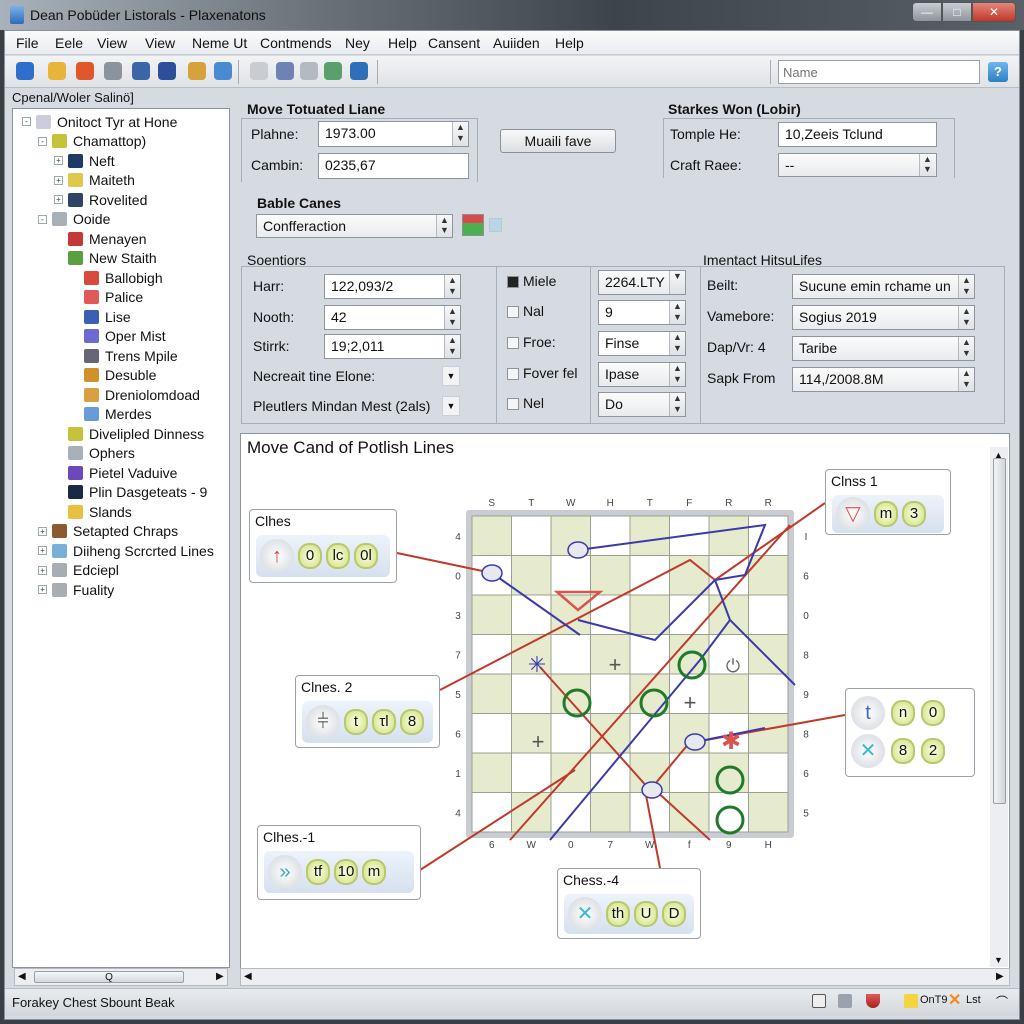 The height and width of the screenshot is (1024, 1024). I want to click on diagram-scroll-thumb, so click(999, 631).